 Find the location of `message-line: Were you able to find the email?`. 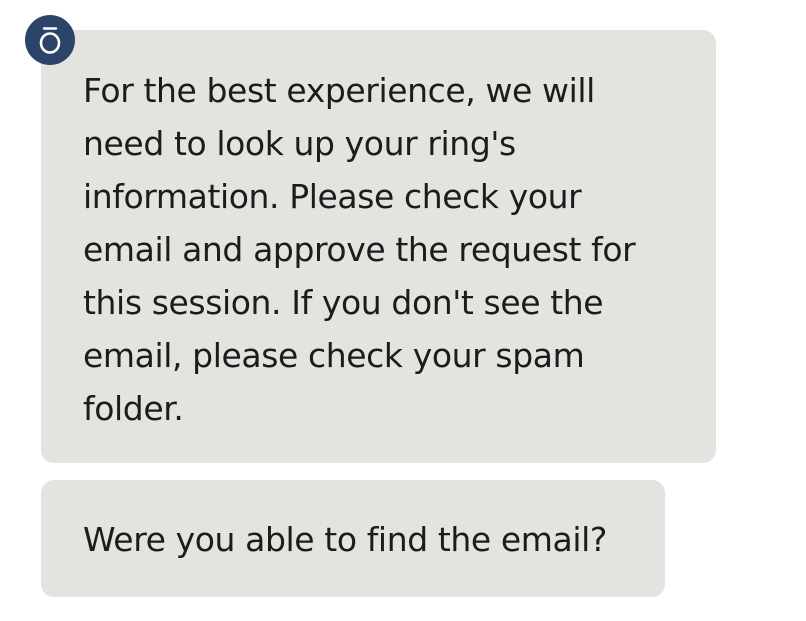

message-line: Were you able to find the email? is located at coordinates (345, 539).